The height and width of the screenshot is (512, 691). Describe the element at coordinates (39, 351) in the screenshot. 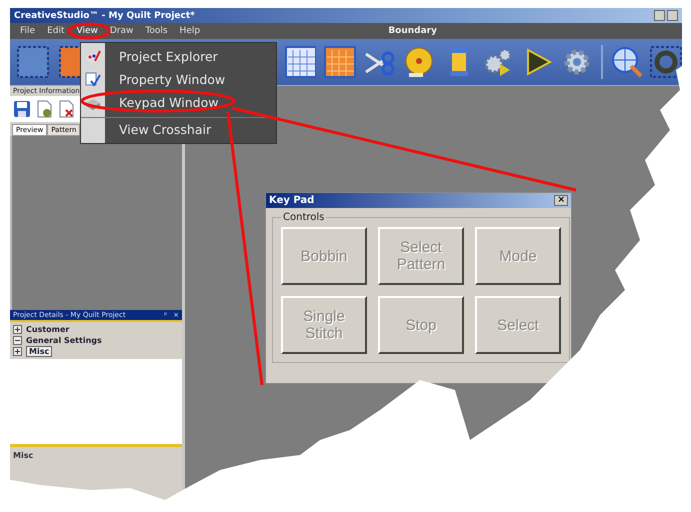

I see `tree-item: Misc` at that location.